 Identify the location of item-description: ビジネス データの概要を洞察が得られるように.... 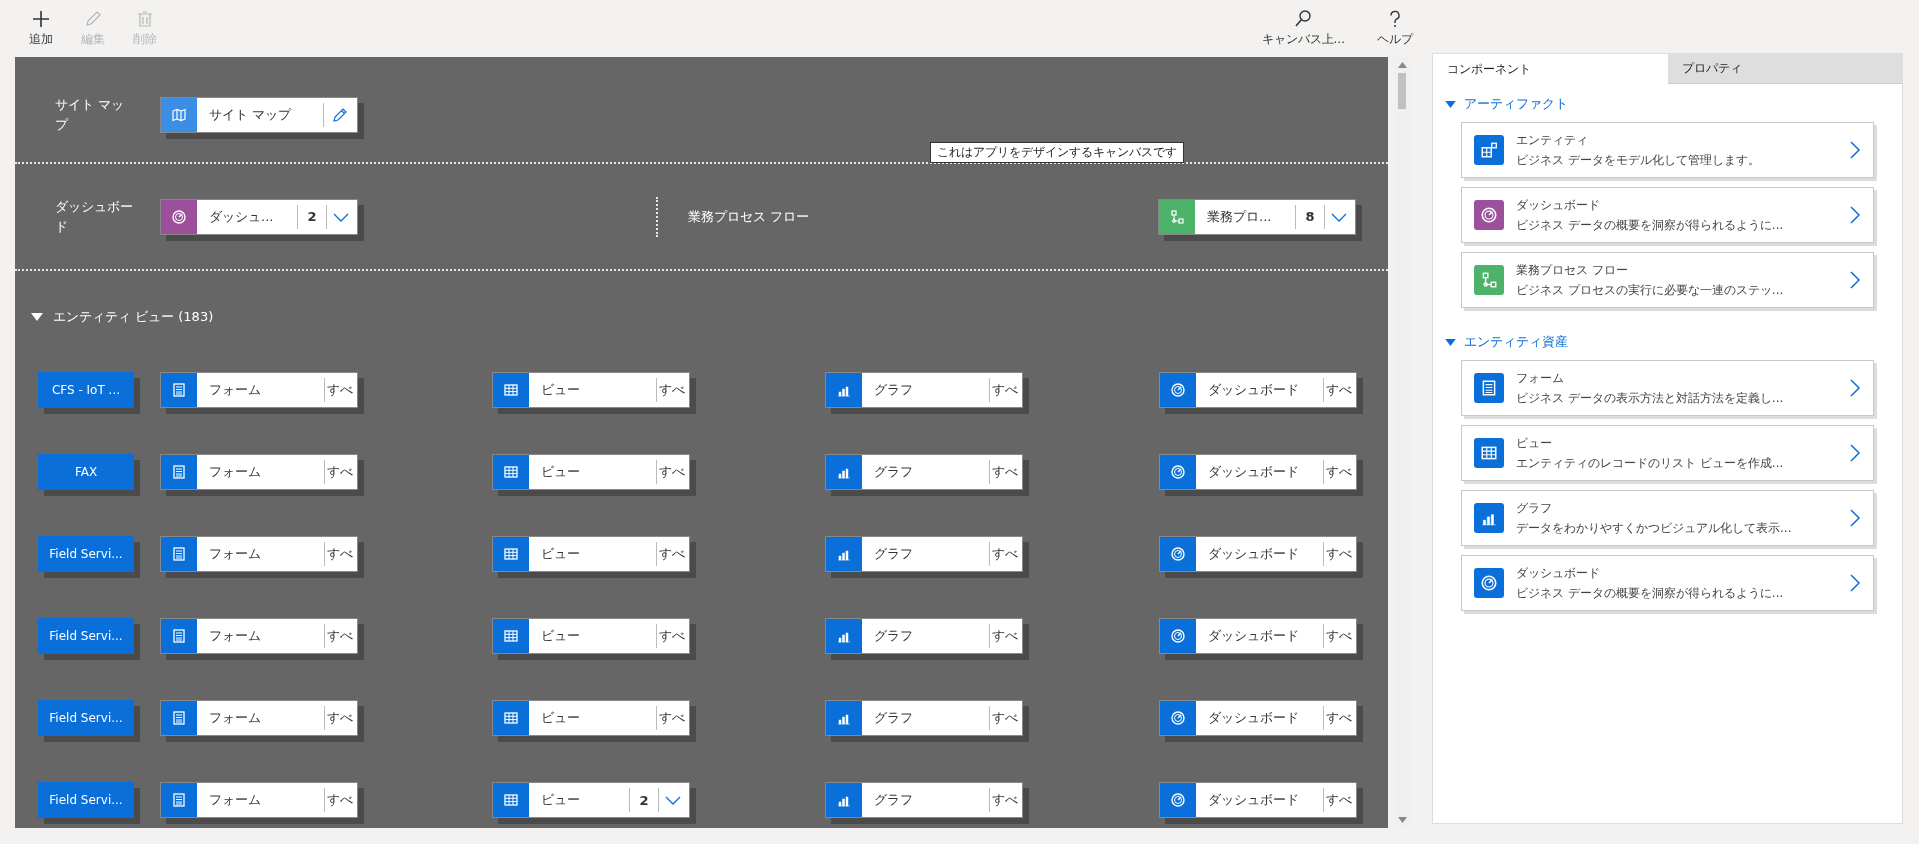
(1650, 593).